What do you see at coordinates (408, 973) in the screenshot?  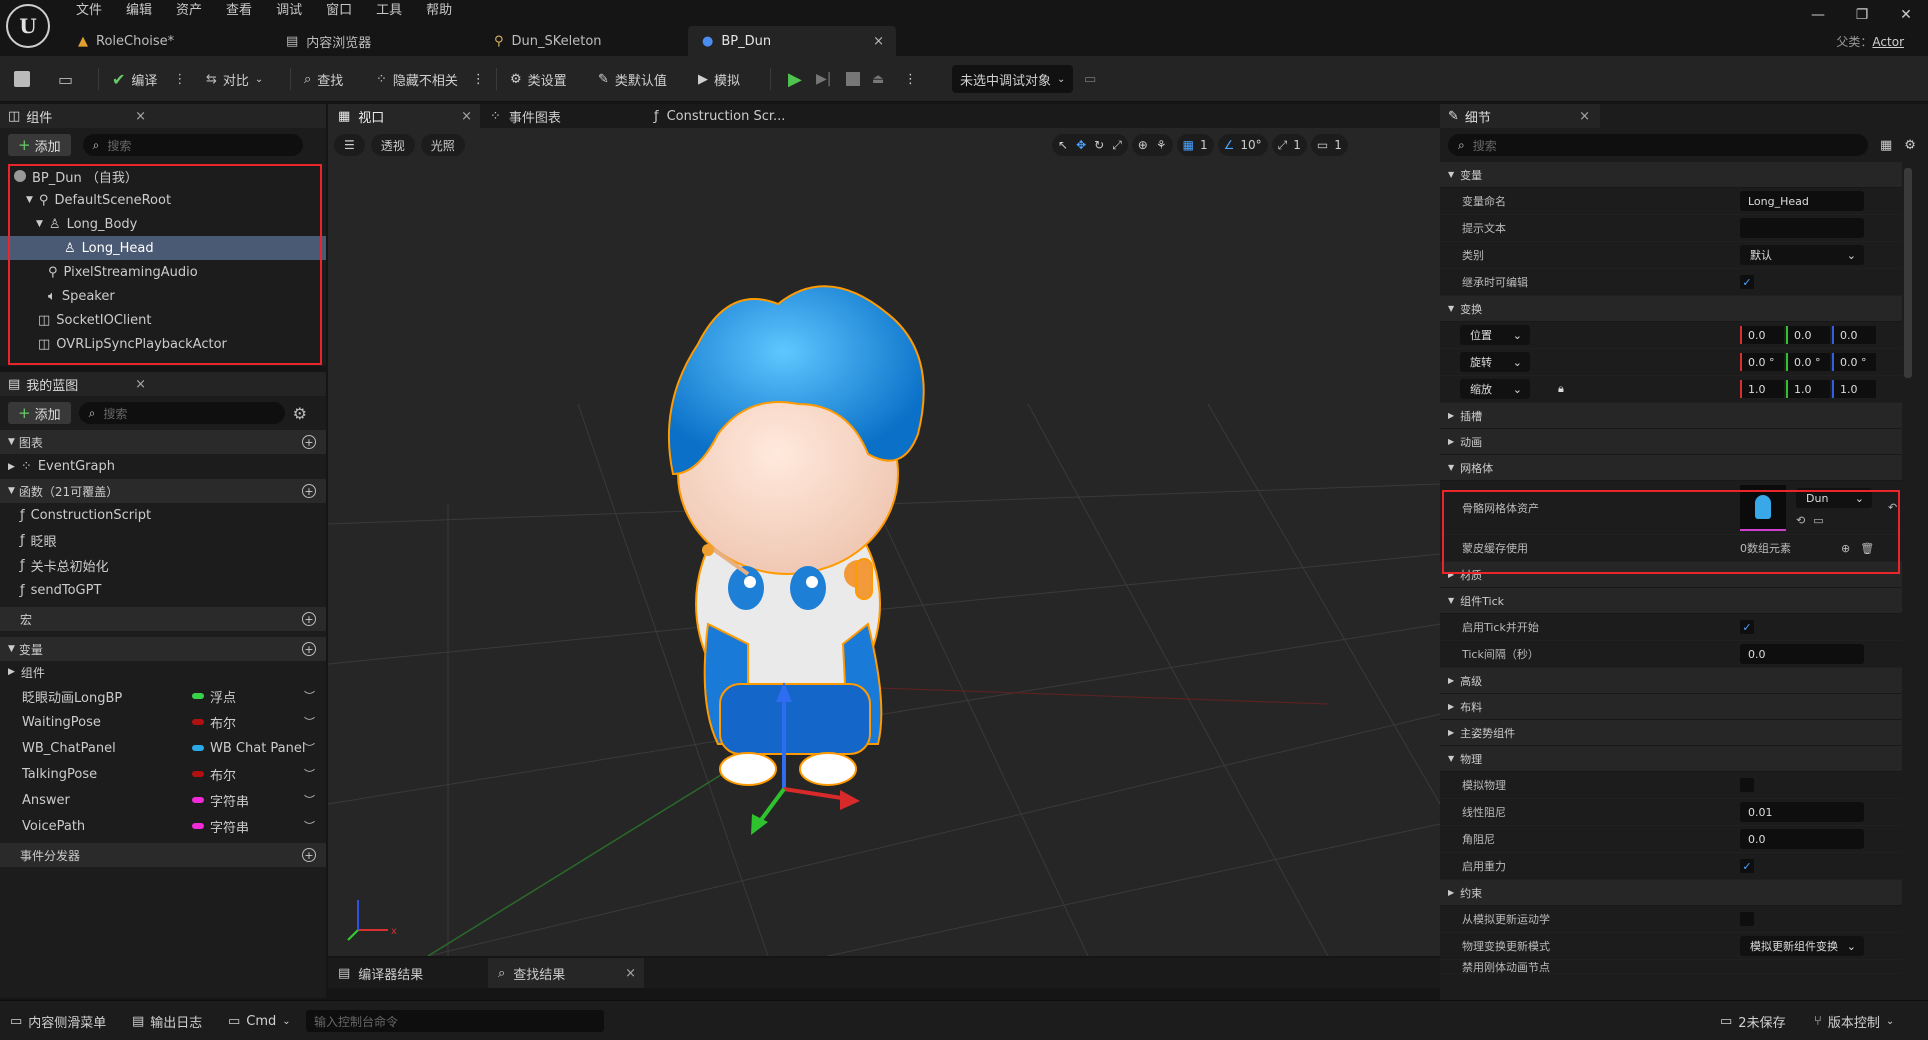 I see `tab-compiler-results: ▤ 编译器结果` at bounding box center [408, 973].